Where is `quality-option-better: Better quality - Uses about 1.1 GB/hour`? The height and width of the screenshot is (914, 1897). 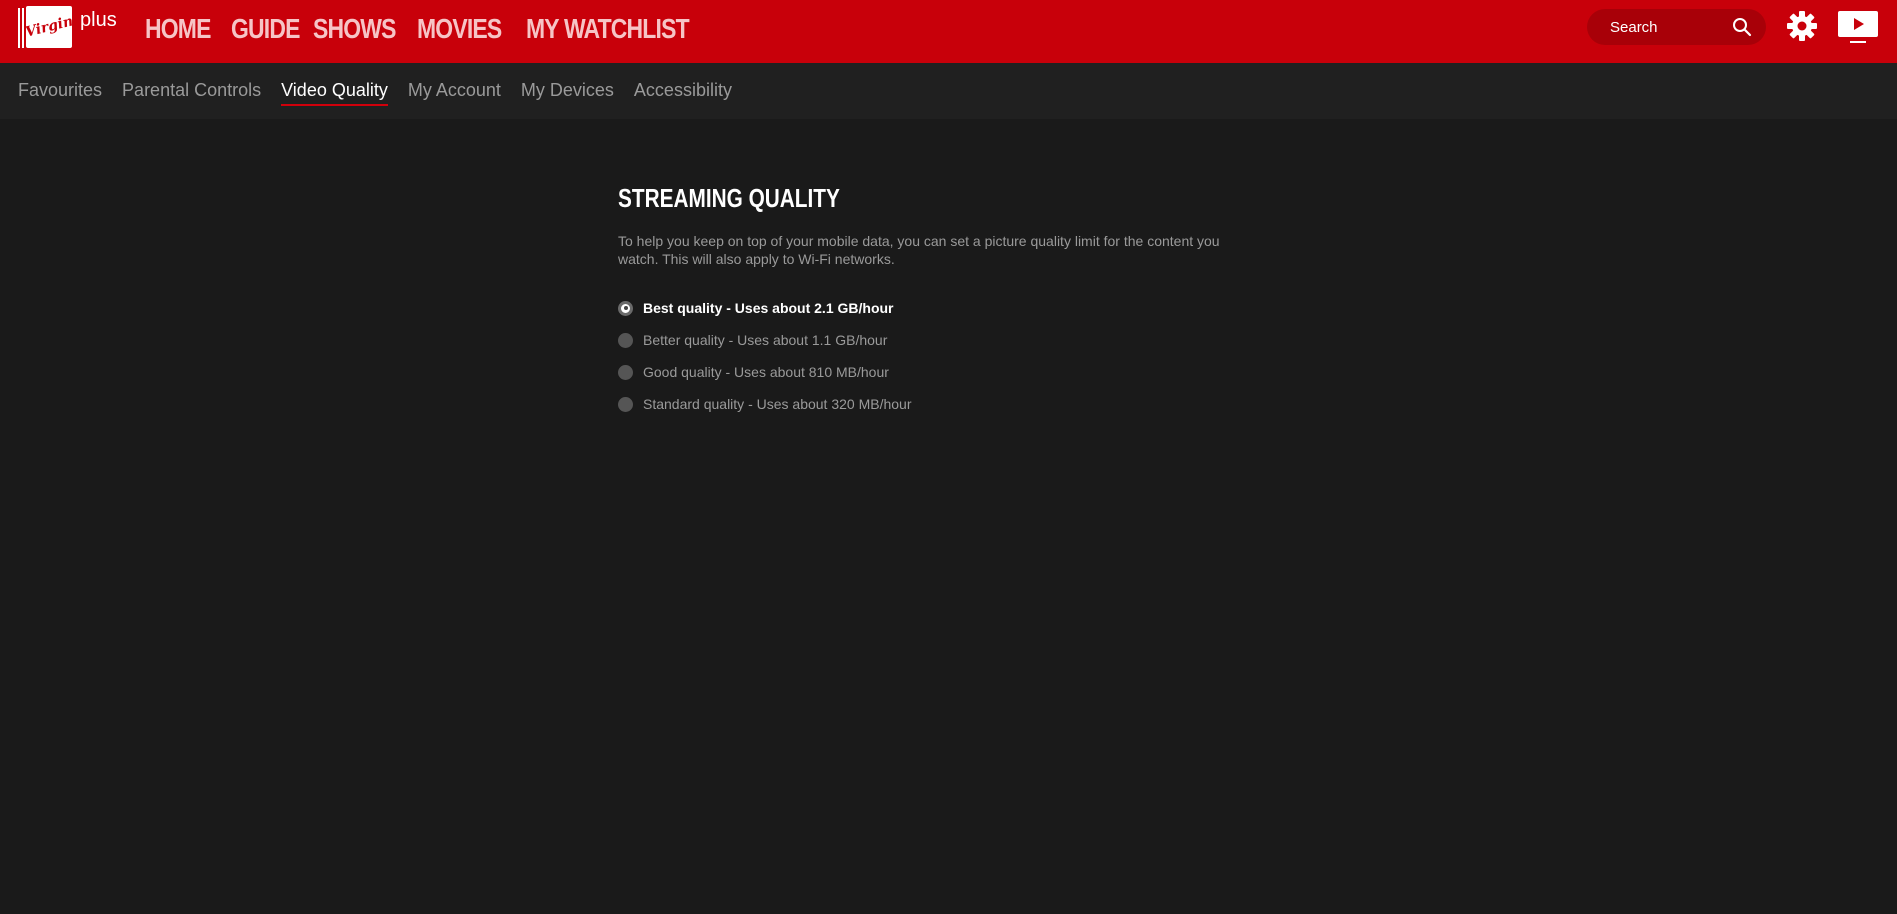
quality-option-better: Better quality - Uses about 1.1 GB/hour is located at coordinates (928, 340).